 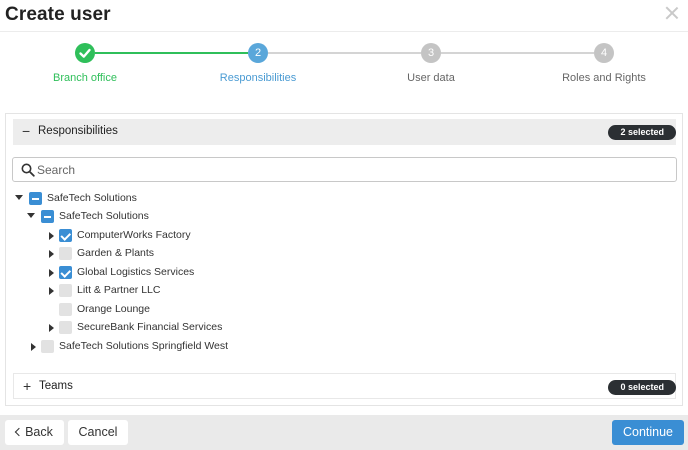 I want to click on step-1-circle, so click(x=85, y=53).